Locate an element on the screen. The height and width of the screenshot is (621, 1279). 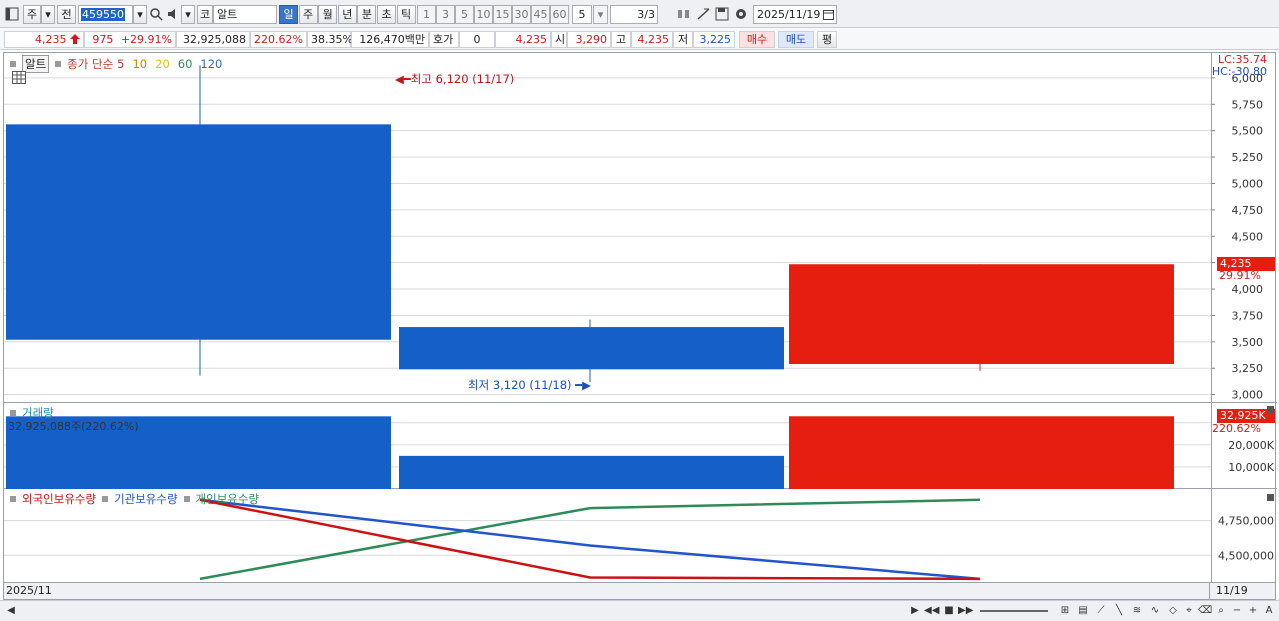
period-button-1: 주 is located at coordinates (308, 14).